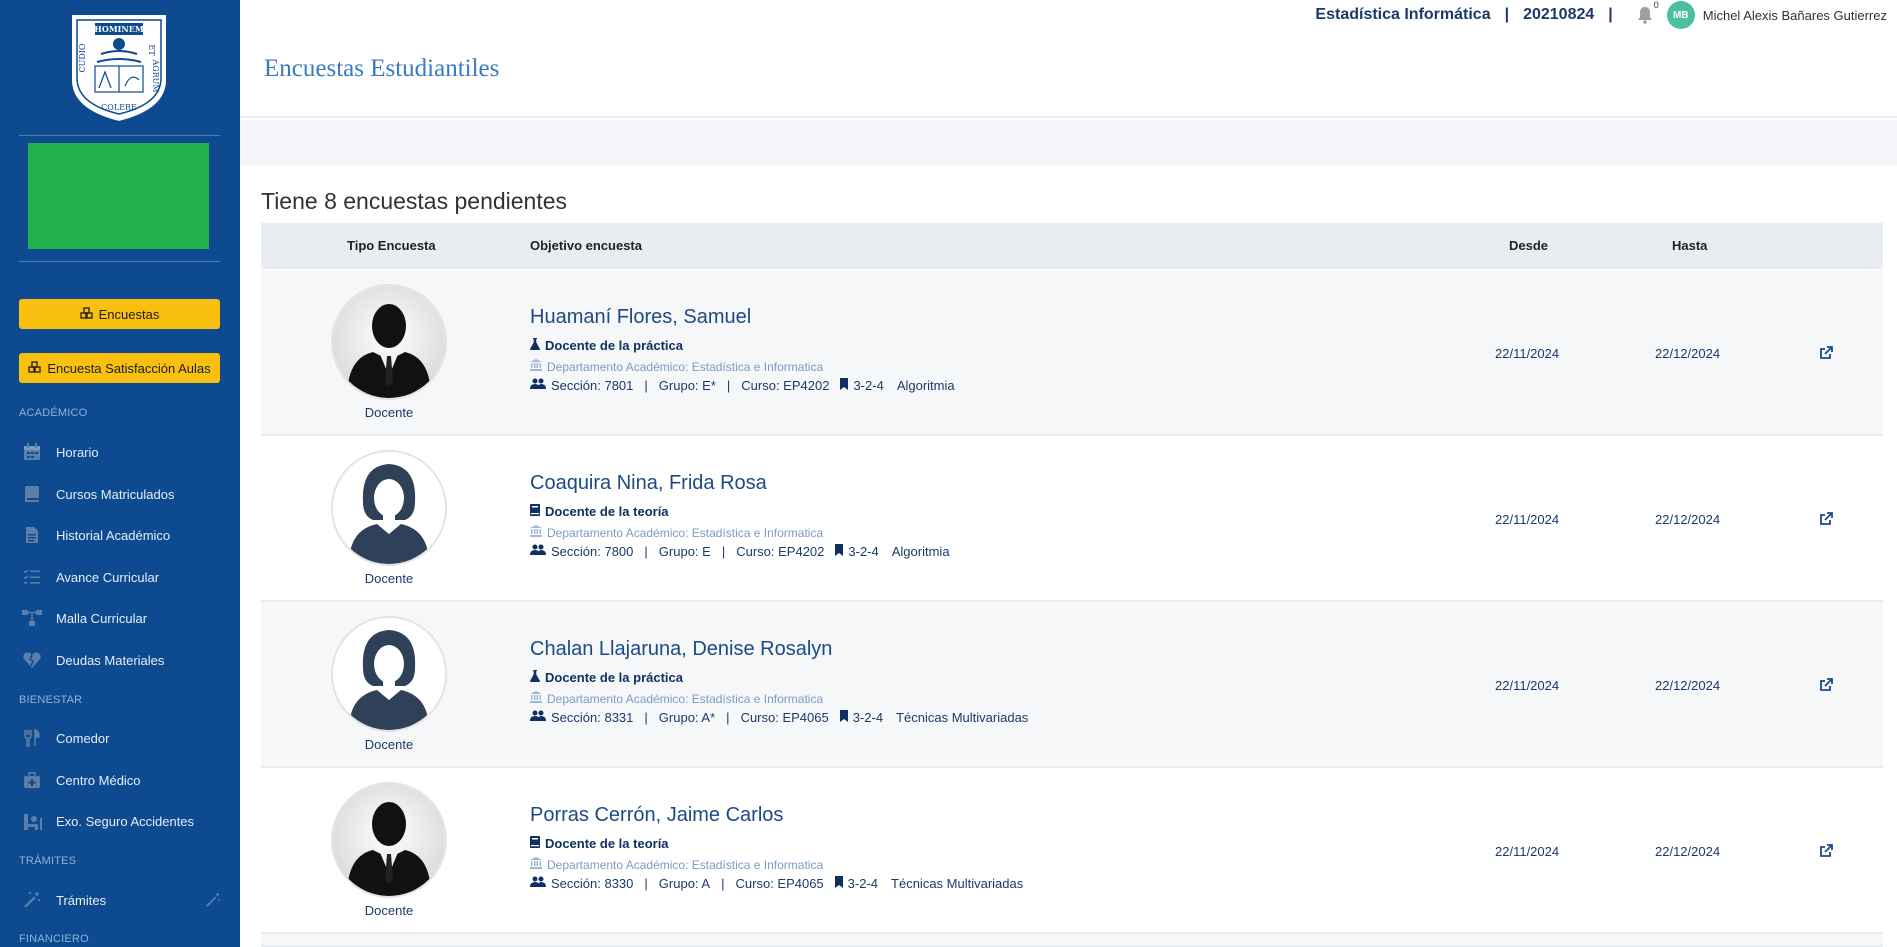 This screenshot has width=1897, height=947. Describe the element at coordinates (684, 551) in the screenshot. I see `group-label: Grupo: E` at that location.